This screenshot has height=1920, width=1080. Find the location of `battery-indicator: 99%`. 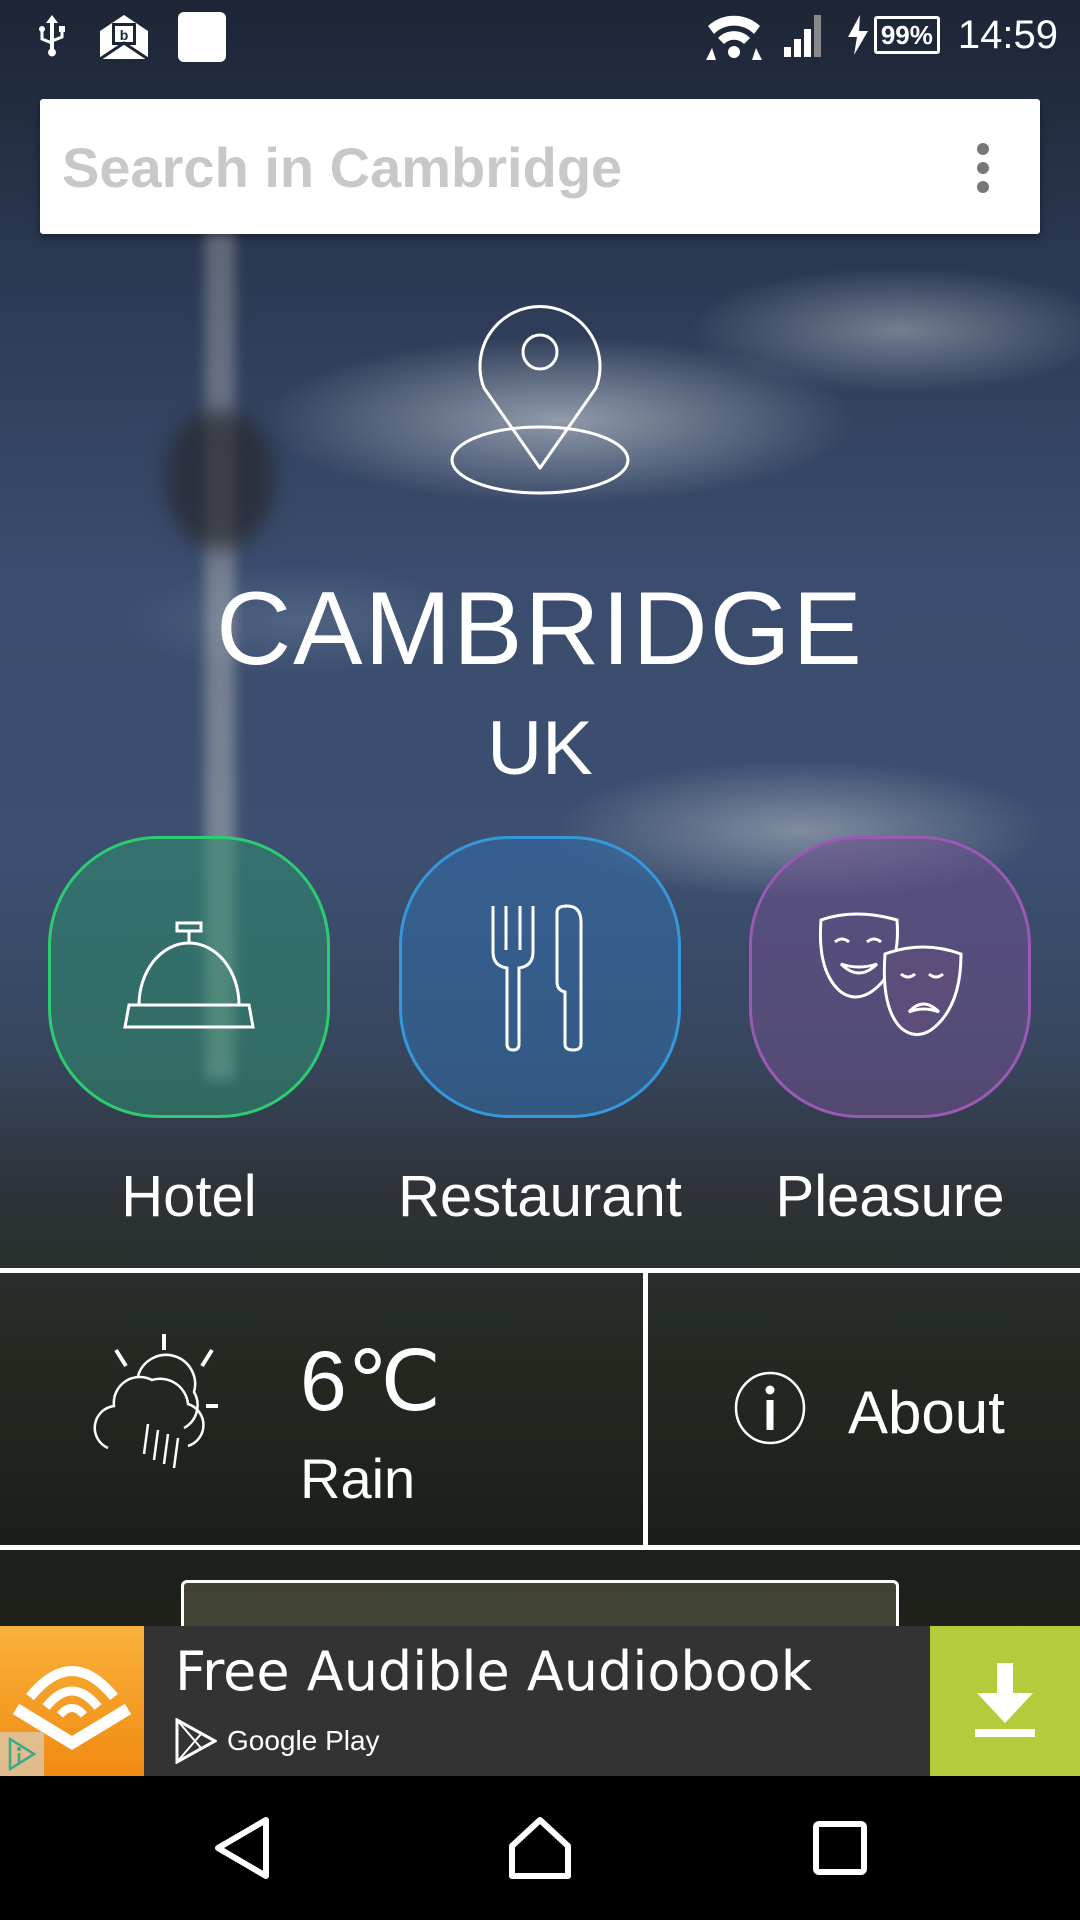

battery-indicator: 99% is located at coordinates (906, 35).